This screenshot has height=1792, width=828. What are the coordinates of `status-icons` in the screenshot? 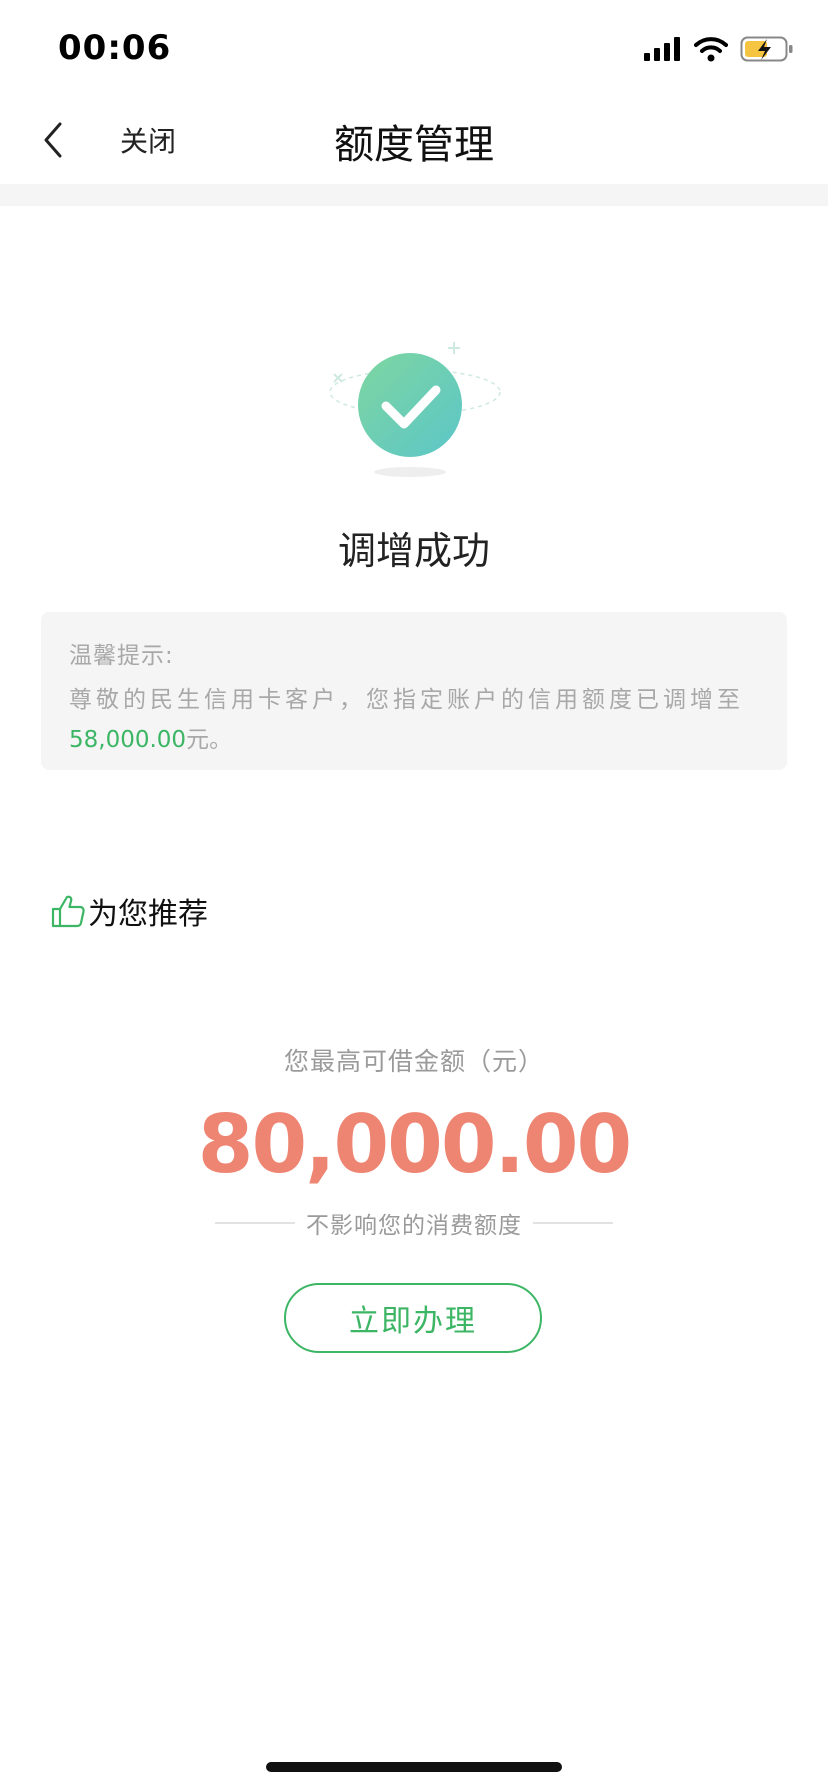 It's located at (719, 49).